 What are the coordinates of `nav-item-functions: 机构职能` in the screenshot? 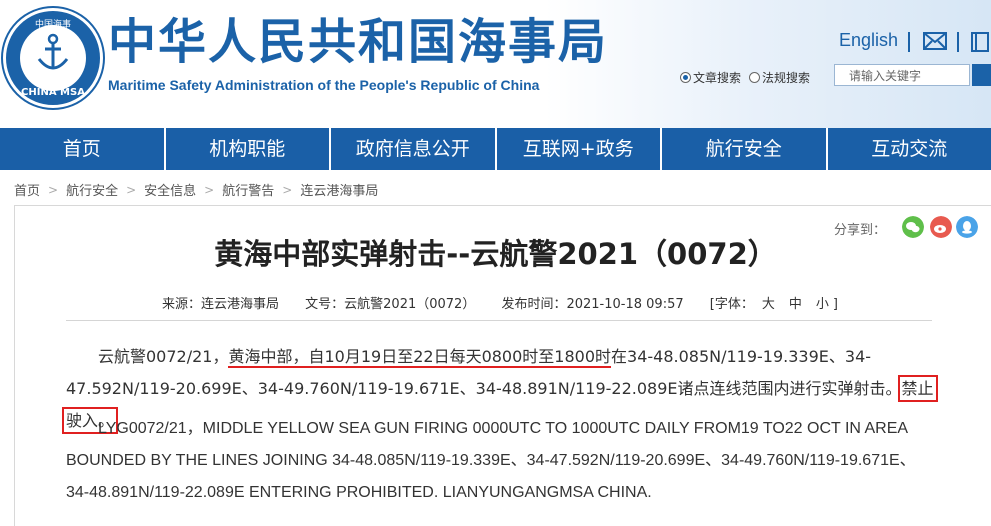 It's located at (249, 149).